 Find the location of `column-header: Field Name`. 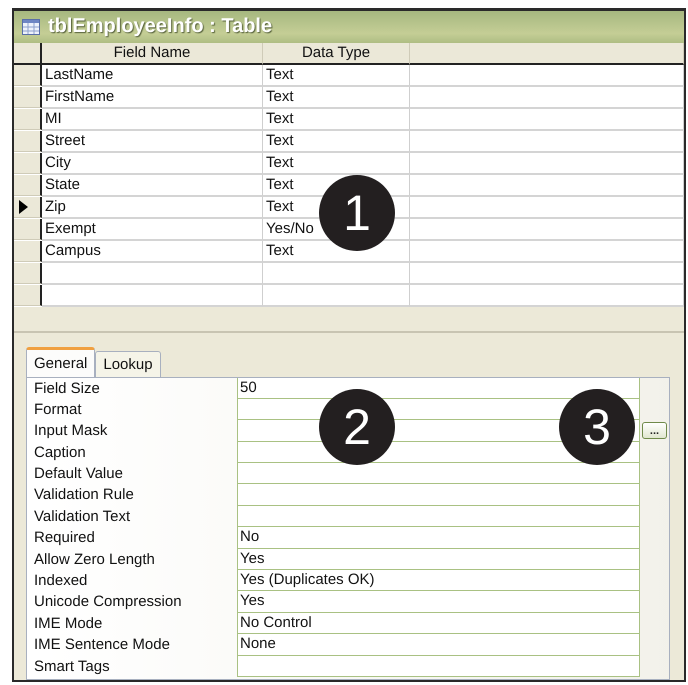

column-header: Field Name is located at coordinates (152, 53).